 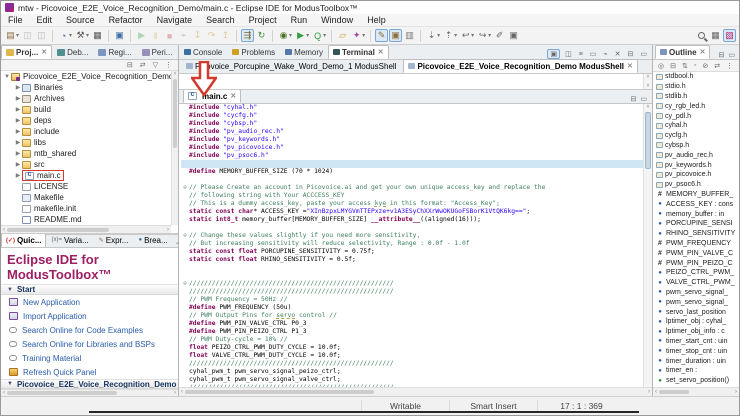 I want to click on step-over-button: ↷, so click(x=211, y=35).